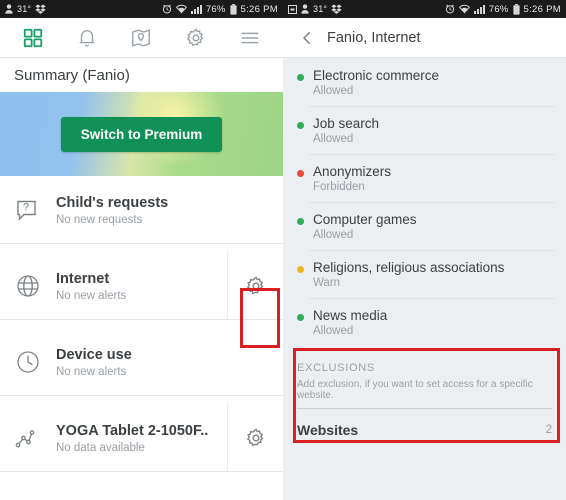 The height and width of the screenshot is (500, 566). Describe the element at coordinates (339, 187) in the screenshot. I see `category-status: Forbidden` at that location.